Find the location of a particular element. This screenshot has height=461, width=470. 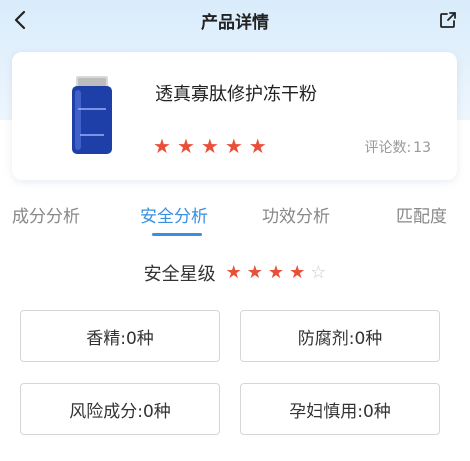

review-count-value: 13 is located at coordinates (422, 148).